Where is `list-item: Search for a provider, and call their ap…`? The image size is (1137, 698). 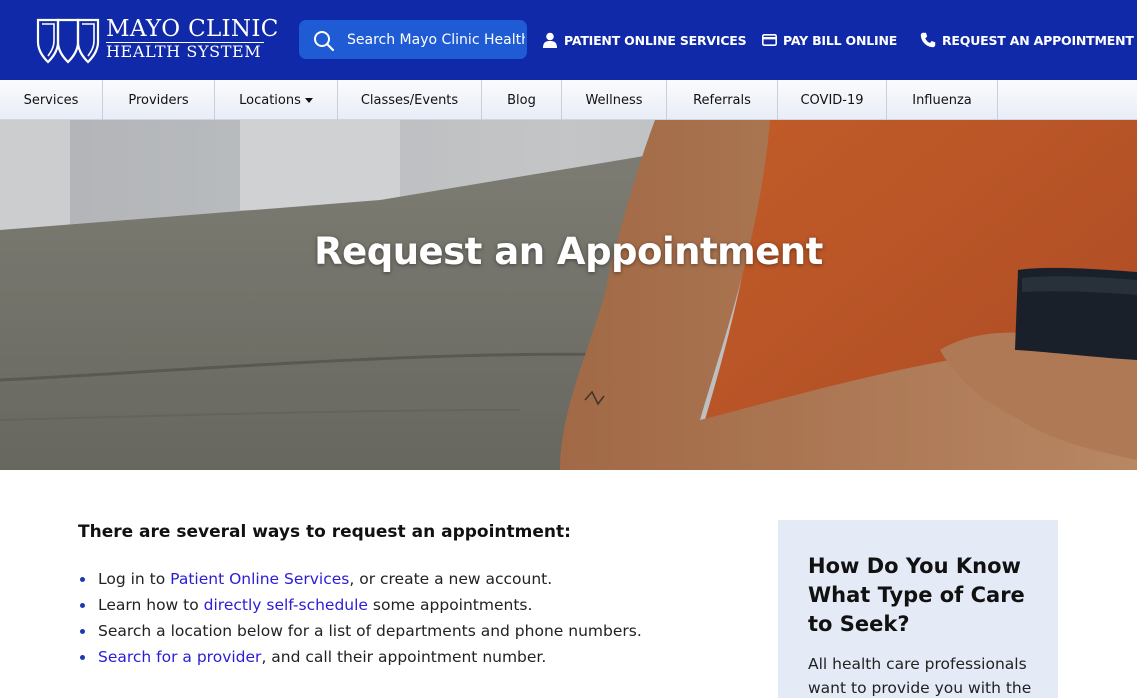 list-item: Search for a provider, and call their ap… is located at coordinates (360, 660).